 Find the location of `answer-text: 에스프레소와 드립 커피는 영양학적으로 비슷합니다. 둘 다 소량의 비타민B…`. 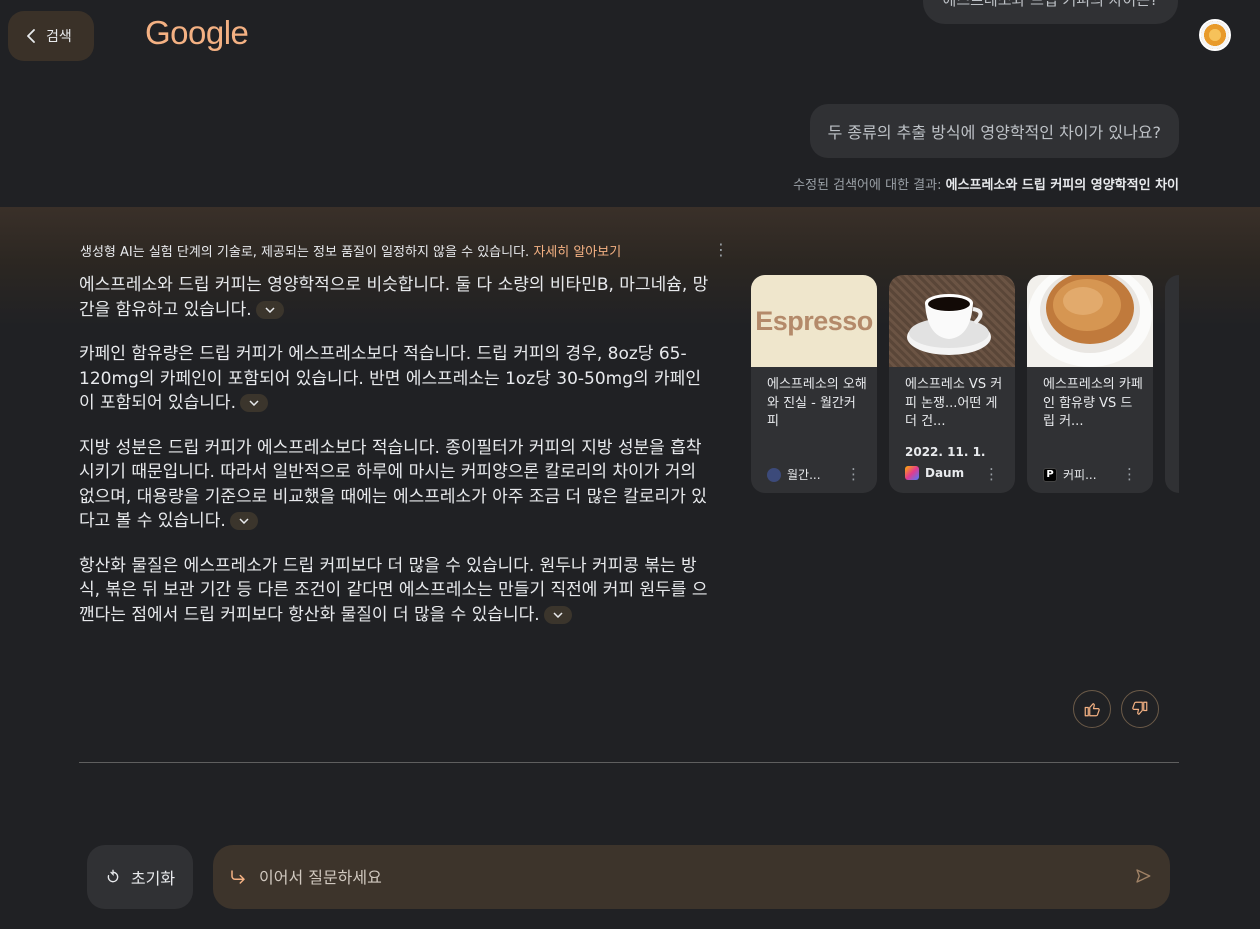

answer-text: 에스프레소와 드립 커피는 영양학적으로 비슷합니다. 둘 다 소량의 비타민B… is located at coordinates (394, 297).